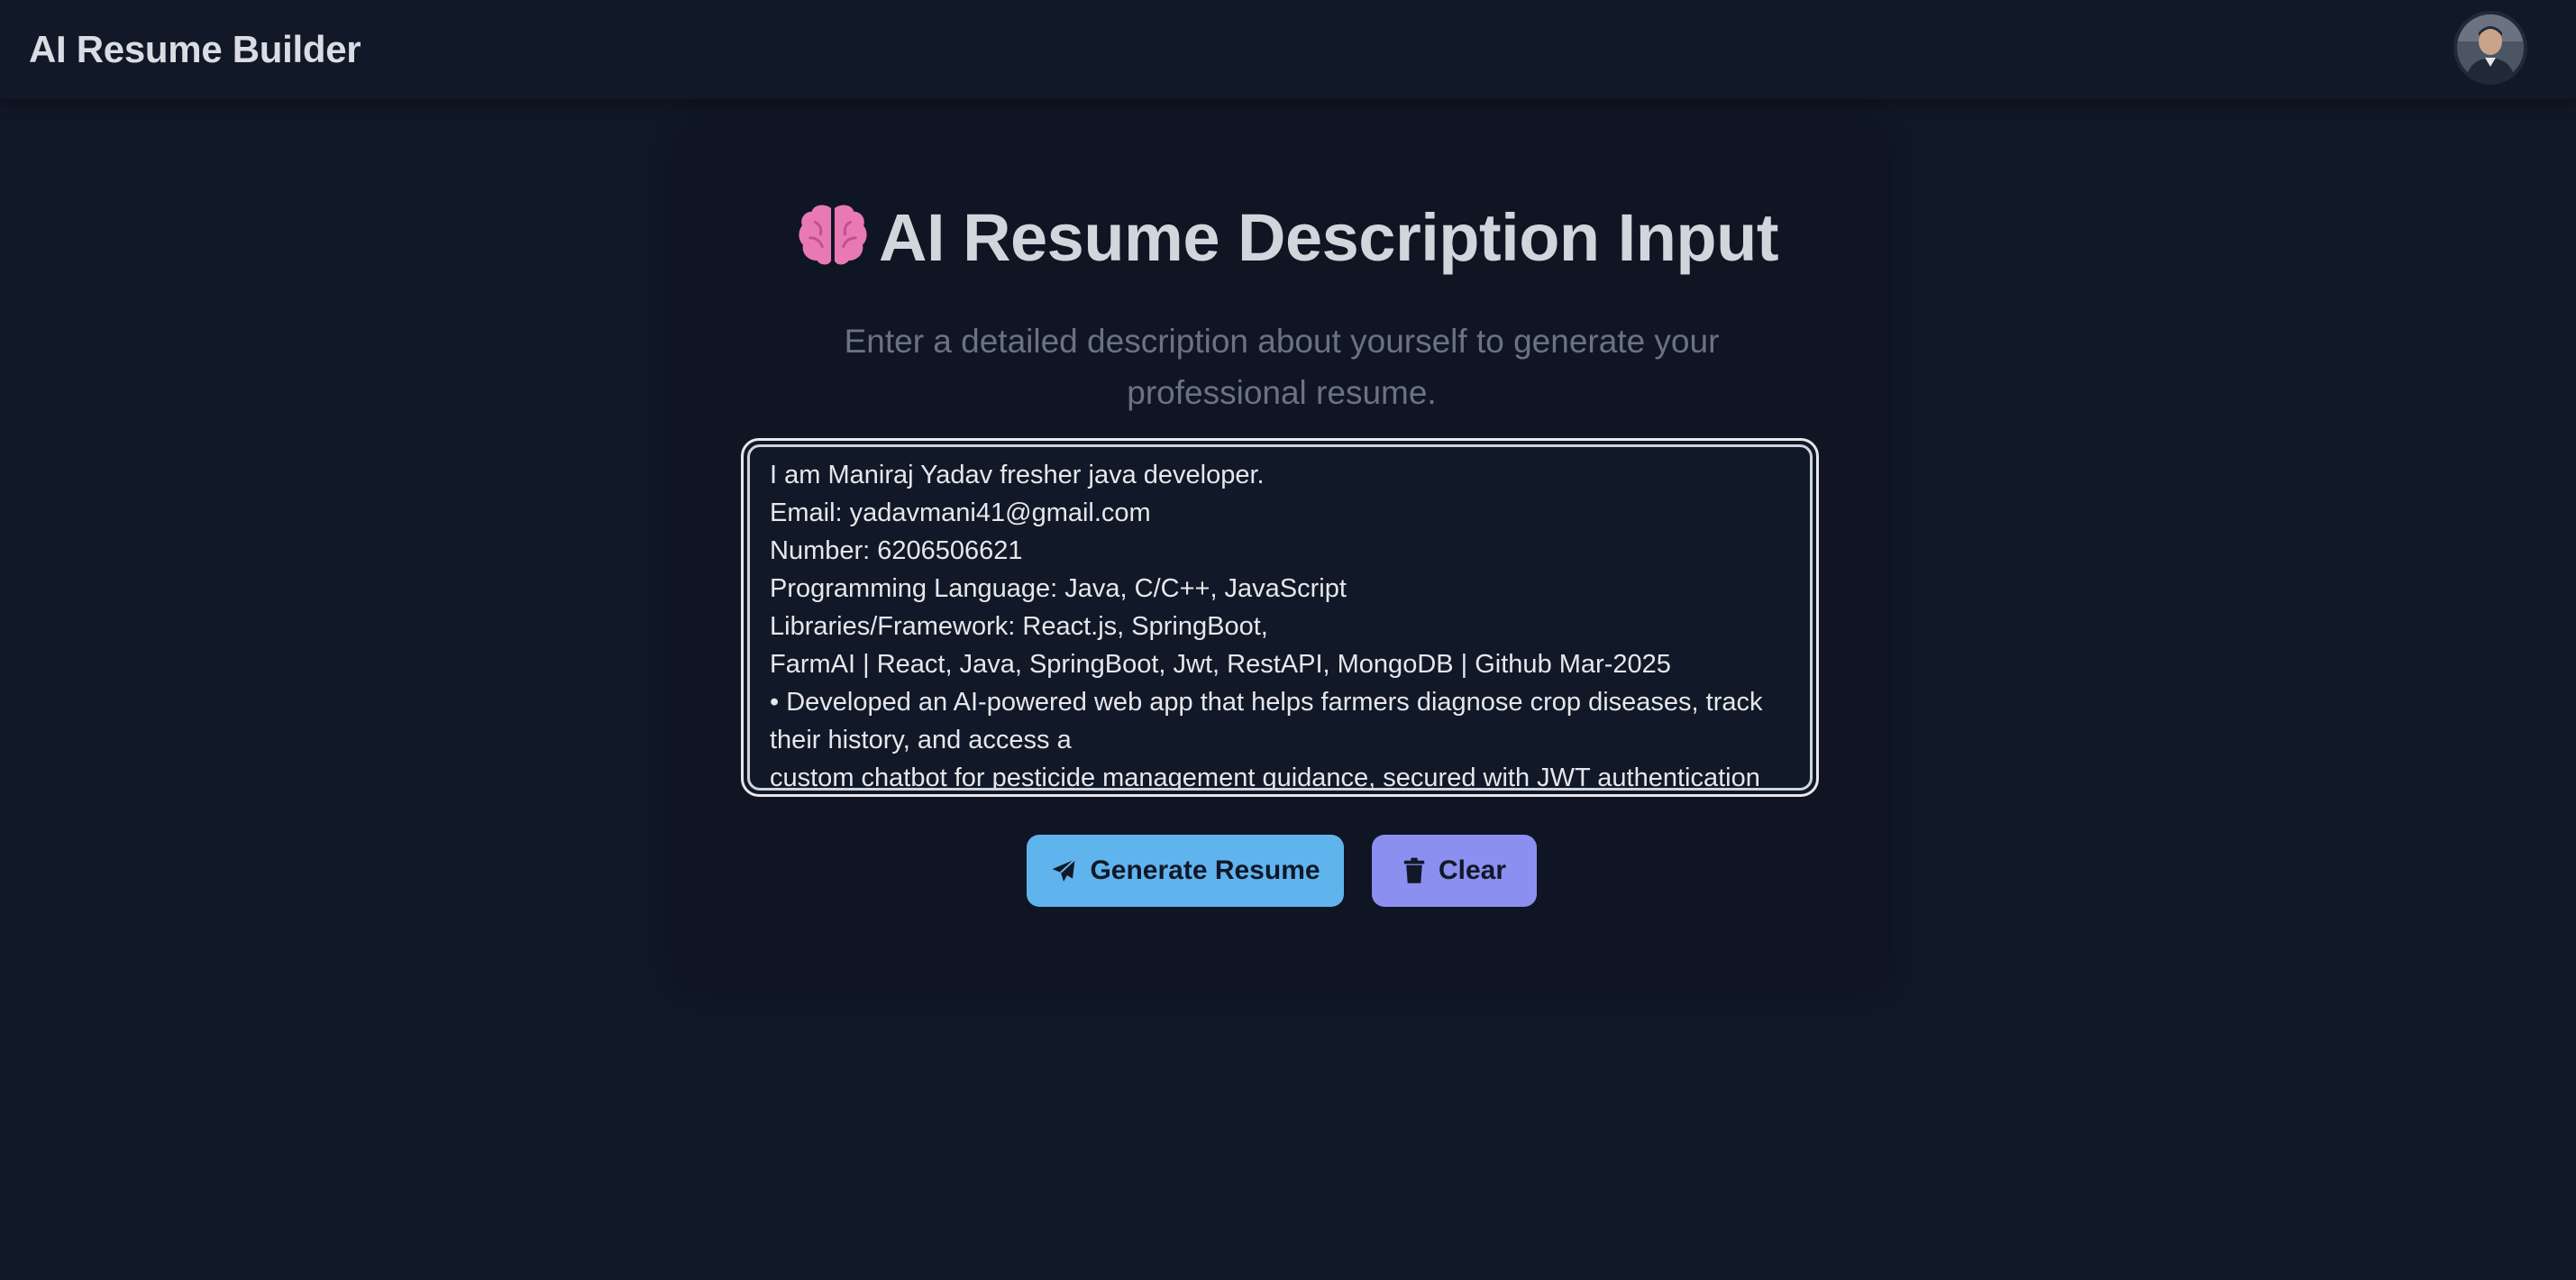  What do you see at coordinates (833, 235) in the screenshot?
I see `brain-icon` at bounding box center [833, 235].